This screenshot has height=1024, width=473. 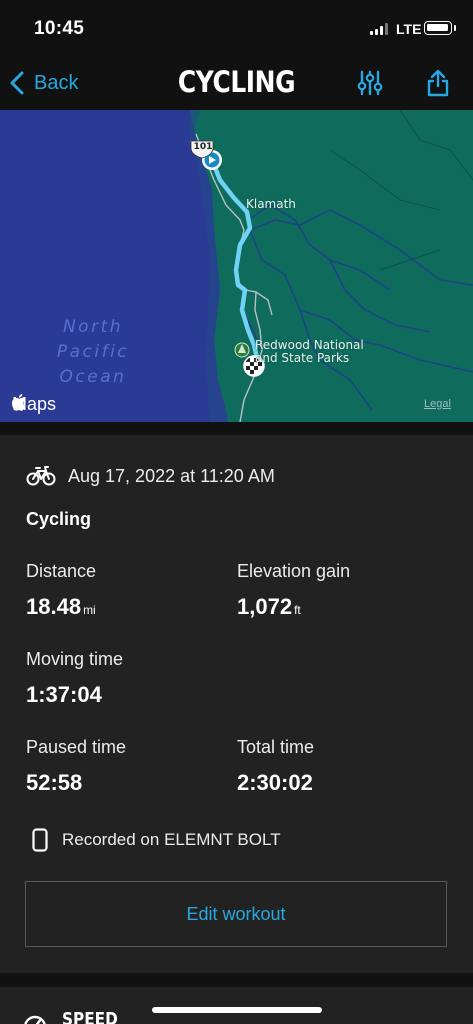 I want to click on battery-icon, so click(x=440, y=28).